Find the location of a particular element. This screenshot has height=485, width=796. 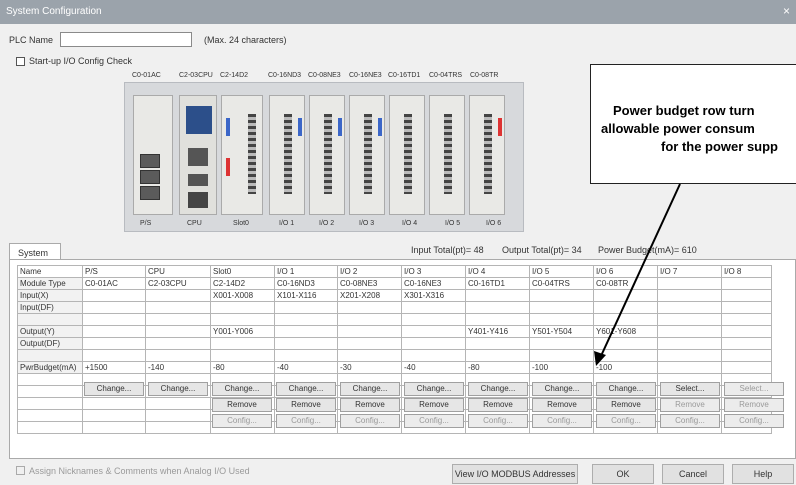

annotation-arrow is located at coordinates (637, 274).